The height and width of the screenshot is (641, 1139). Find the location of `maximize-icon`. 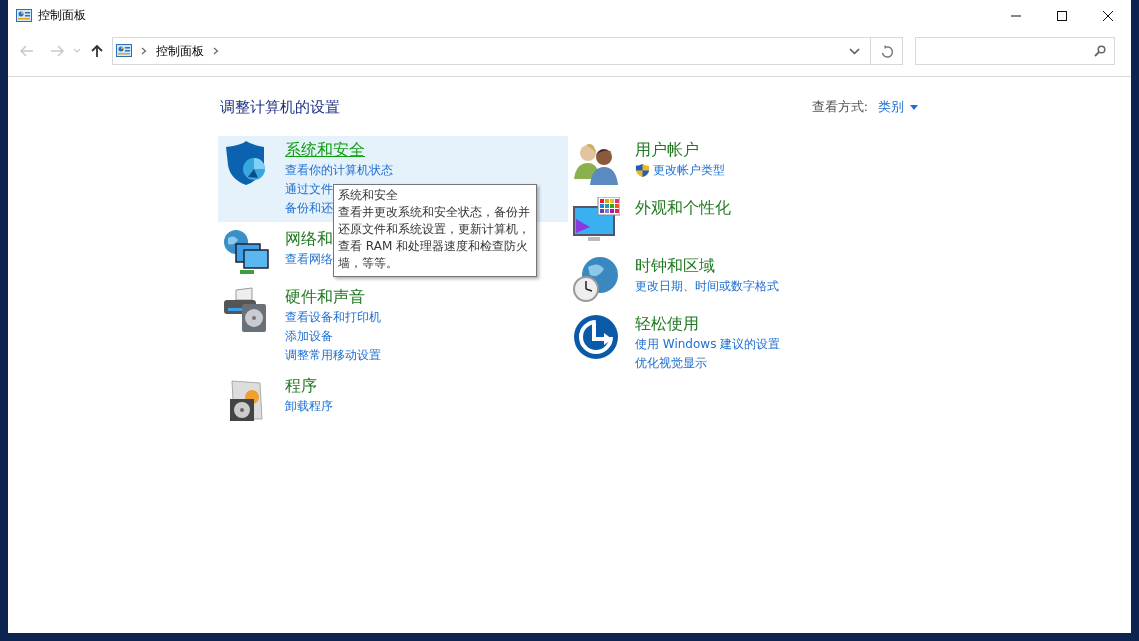

maximize-icon is located at coordinates (1062, 15).